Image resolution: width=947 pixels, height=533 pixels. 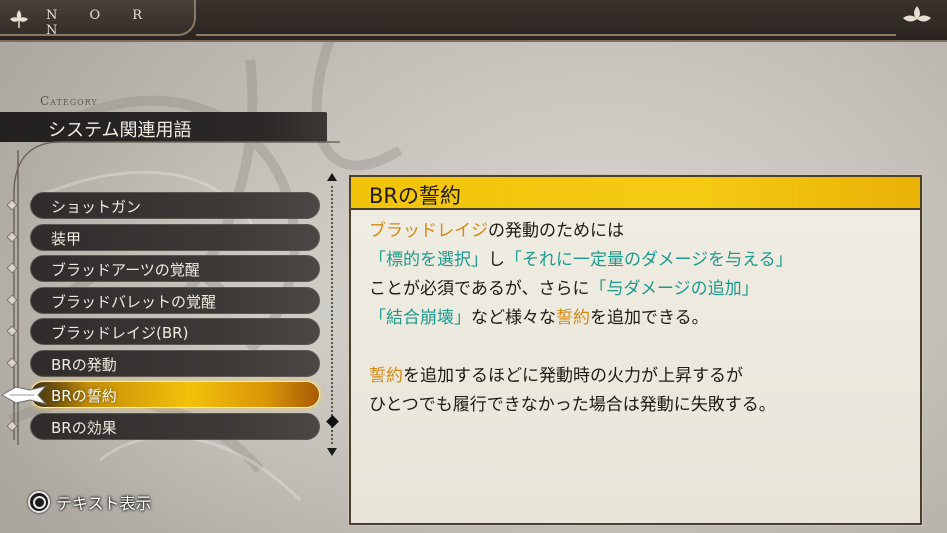 I want to click on top-header: N O R N, so click(x=473, y=21).